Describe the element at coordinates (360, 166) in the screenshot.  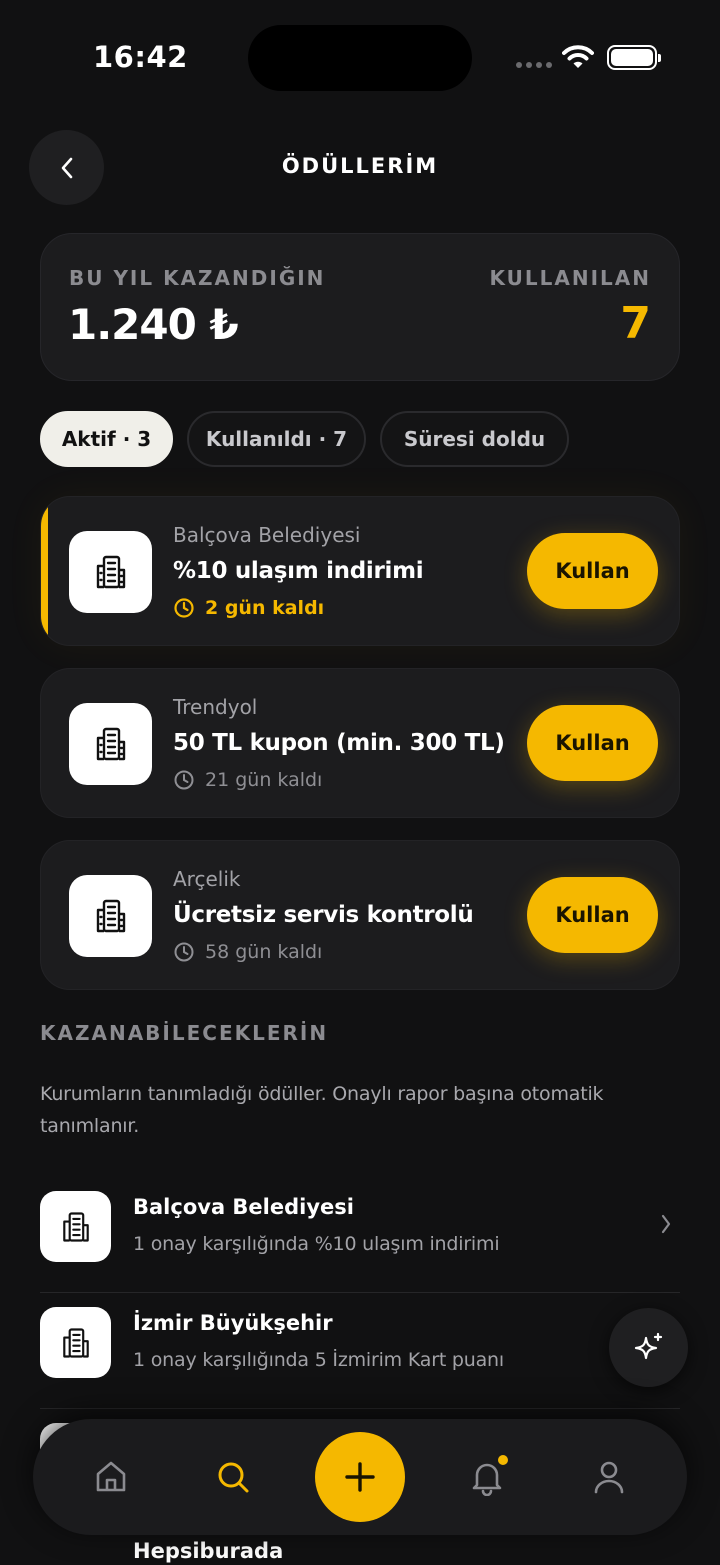
I see `page-title: ÖDÜLLERİM` at that location.